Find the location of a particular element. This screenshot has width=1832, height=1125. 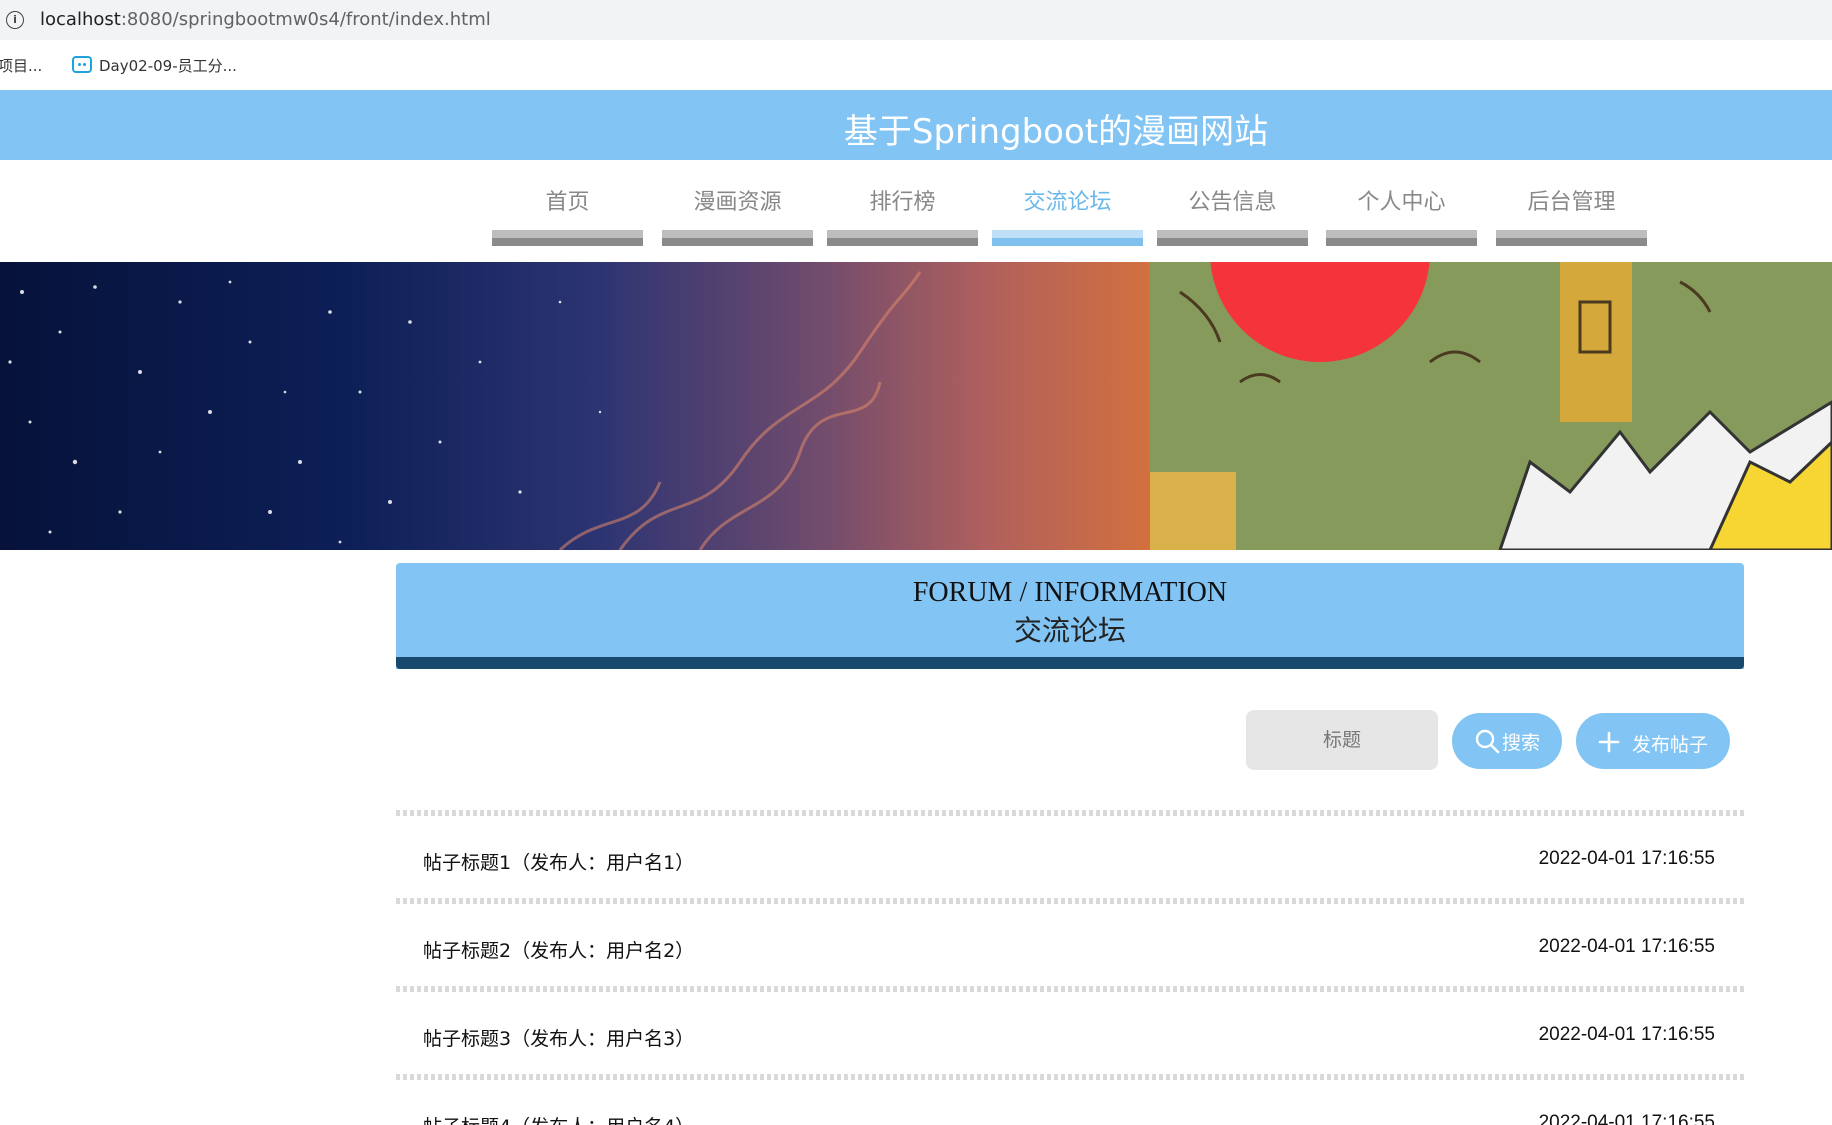

new-post-button: 发布帖子 is located at coordinates (1653, 741).